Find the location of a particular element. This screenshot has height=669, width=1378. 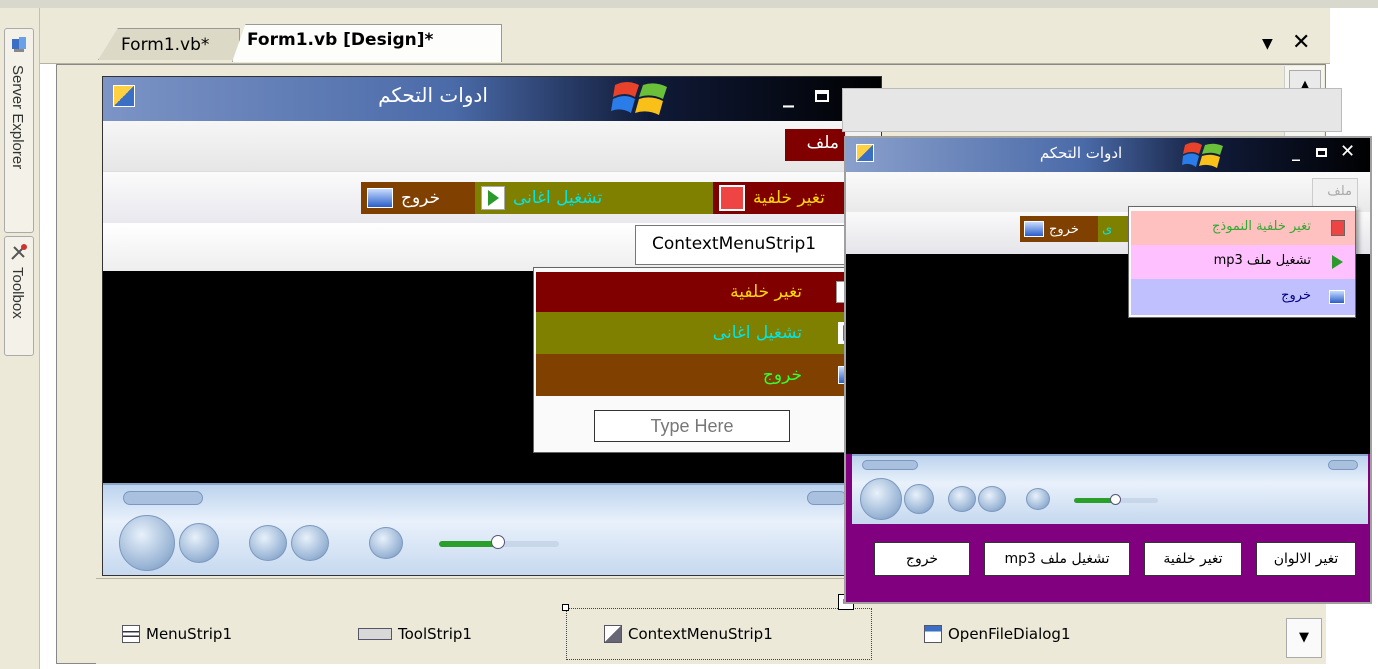

toolbox-panel: Toolbox is located at coordinates (19, 296).